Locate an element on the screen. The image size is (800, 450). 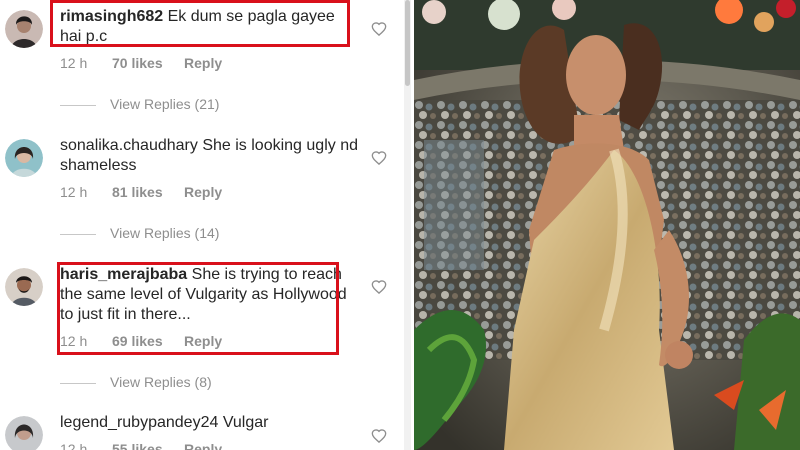
comment-likes: 55 likes is located at coordinates (148, 445).